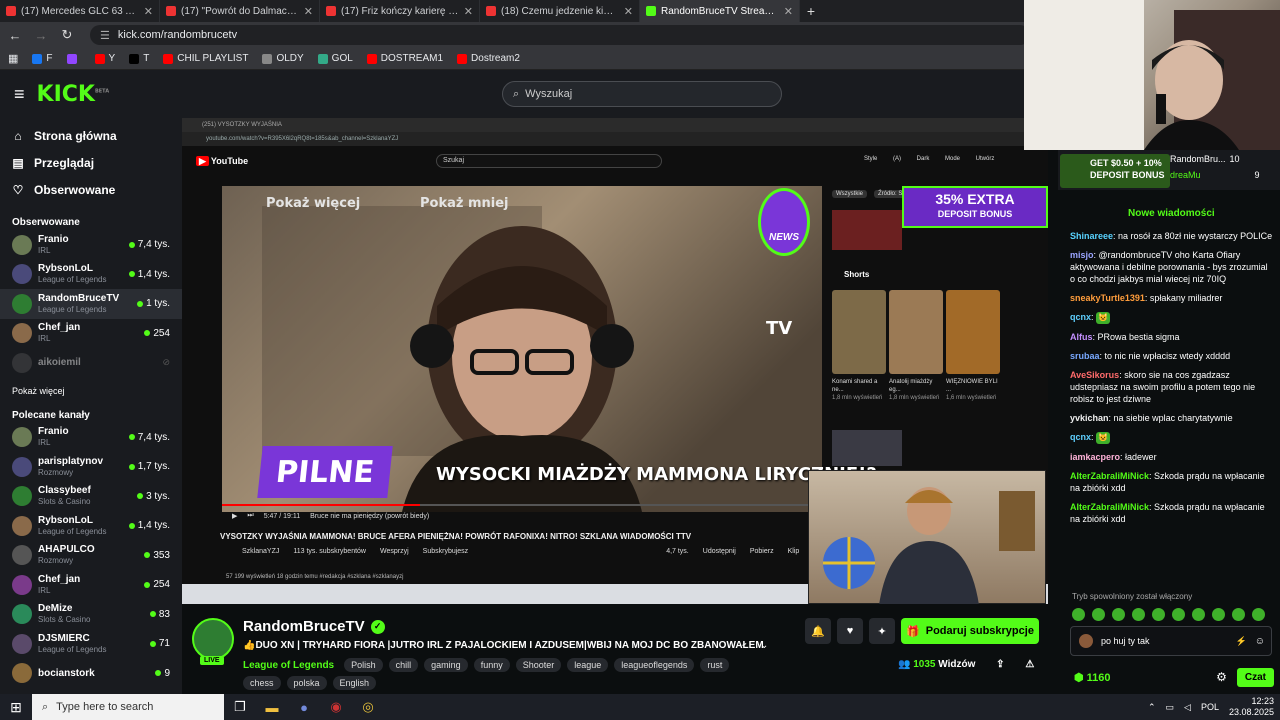  Describe the element at coordinates (1152, 707) in the screenshot. I see `tray-chevron-icon: ⌃` at that location.